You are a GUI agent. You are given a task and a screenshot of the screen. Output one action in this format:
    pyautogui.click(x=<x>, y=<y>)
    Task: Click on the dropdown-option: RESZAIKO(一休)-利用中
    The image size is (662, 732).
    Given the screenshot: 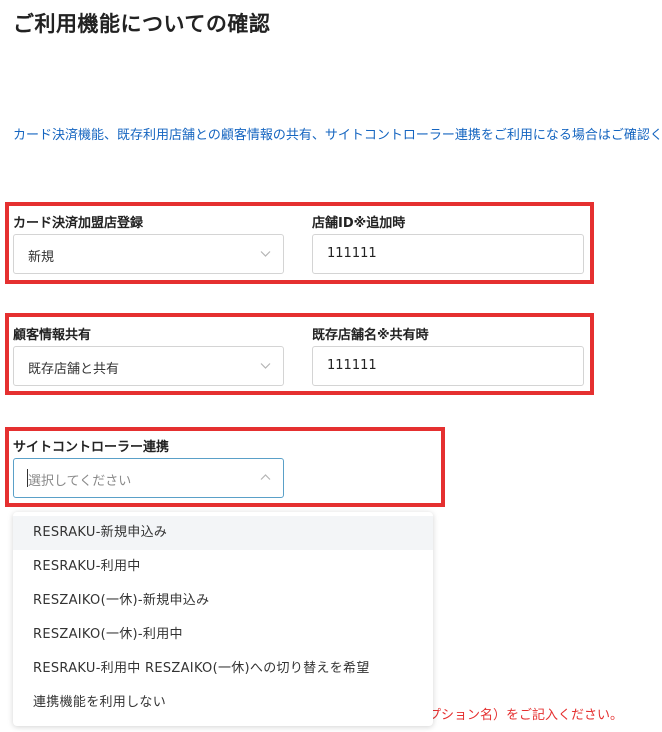 What is the action you would take?
    pyautogui.click(x=223, y=635)
    